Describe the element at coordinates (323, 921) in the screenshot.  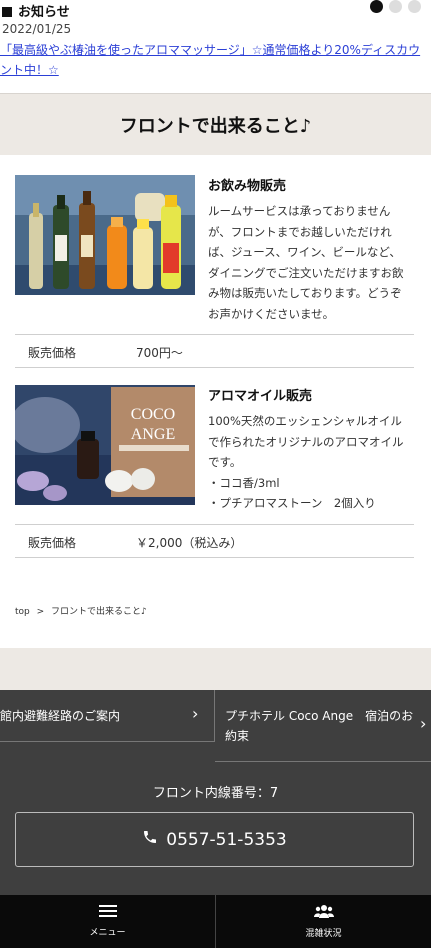
I see `congestion-status-button: 混雑状況` at that location.